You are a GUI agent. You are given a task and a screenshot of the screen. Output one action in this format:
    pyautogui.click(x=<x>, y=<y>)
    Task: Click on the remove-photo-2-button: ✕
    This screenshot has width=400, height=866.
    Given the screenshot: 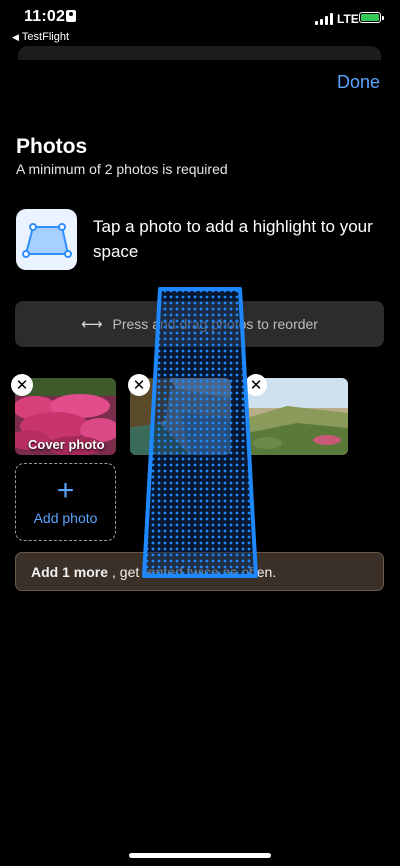 What is the action you would take?
    pyautogui.click(x=139, y=385)
    